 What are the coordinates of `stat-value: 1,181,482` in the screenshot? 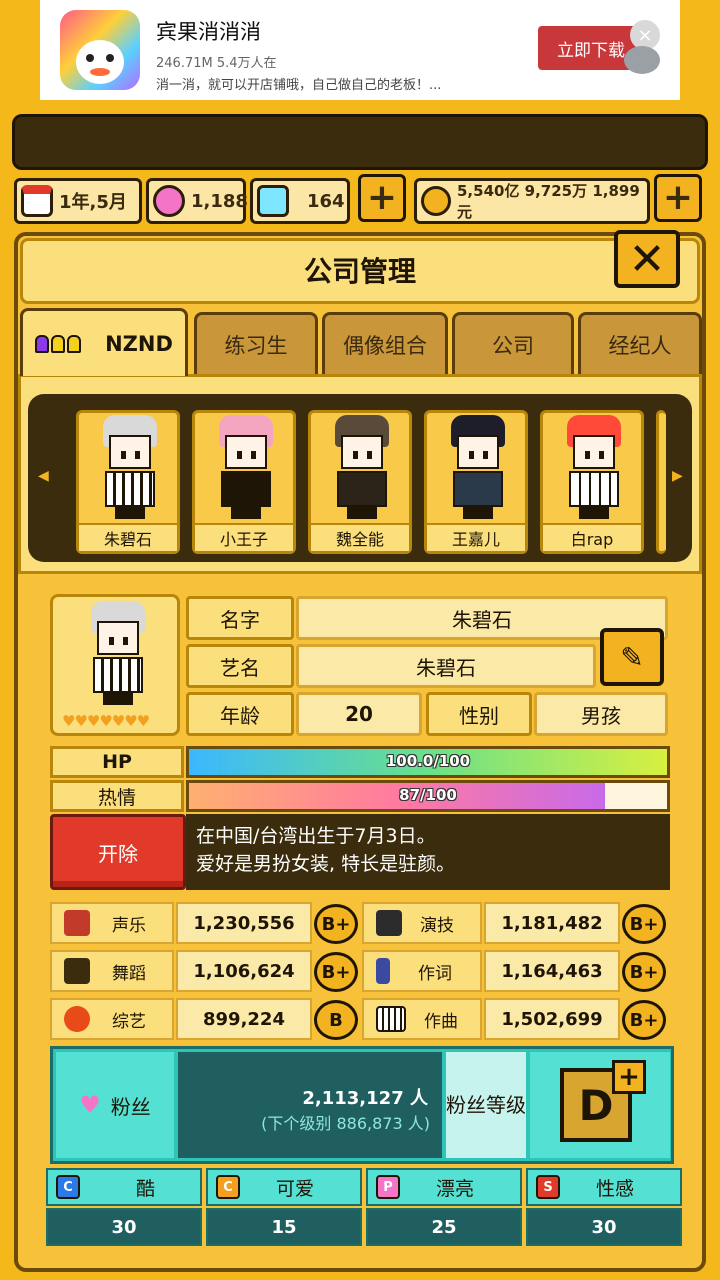 It's located at (552, 923).